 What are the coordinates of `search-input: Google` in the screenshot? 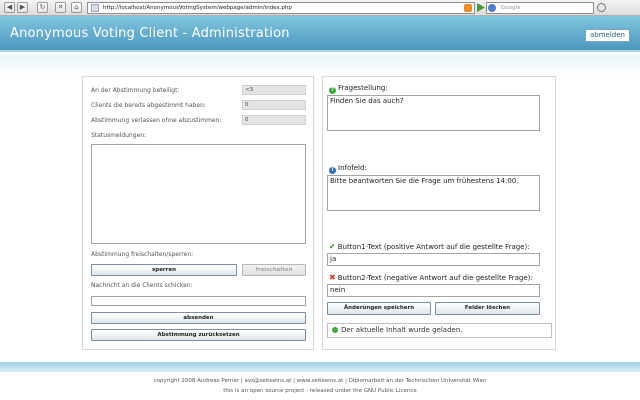 It's located at (540, 8).